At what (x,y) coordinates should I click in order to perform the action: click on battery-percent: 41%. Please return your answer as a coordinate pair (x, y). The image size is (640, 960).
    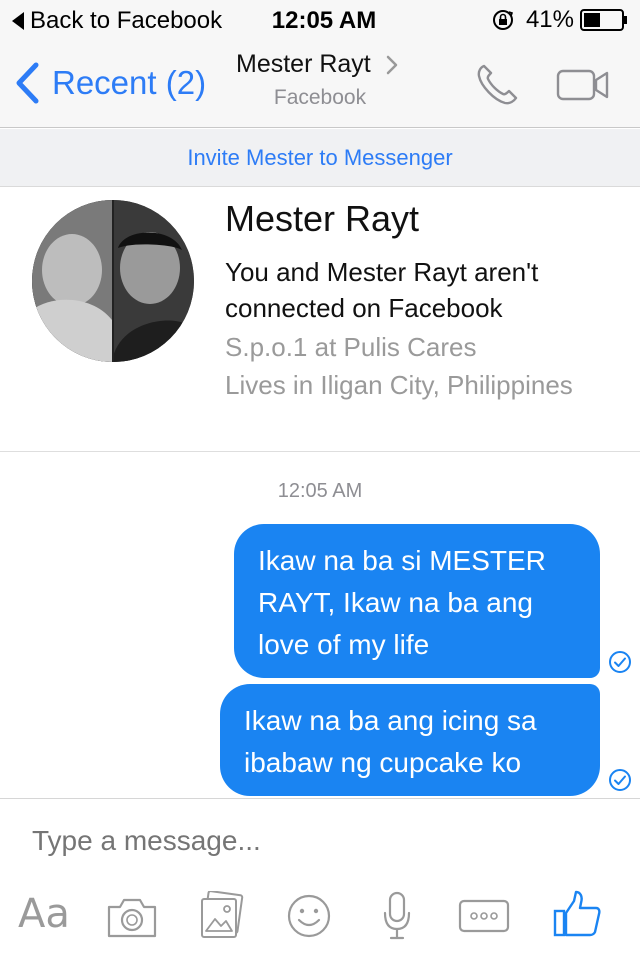
    Looking at the image, I should click on (549, 19).